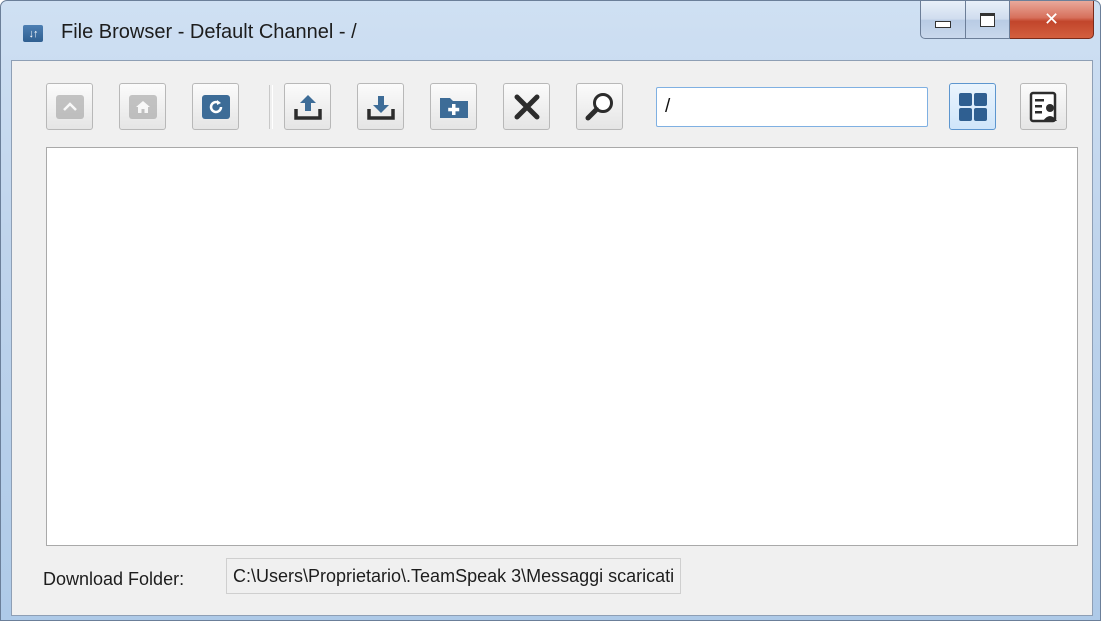 This screenshot has height=621, width=1101. I want to click on detail-view-button, so click(1043, 106).